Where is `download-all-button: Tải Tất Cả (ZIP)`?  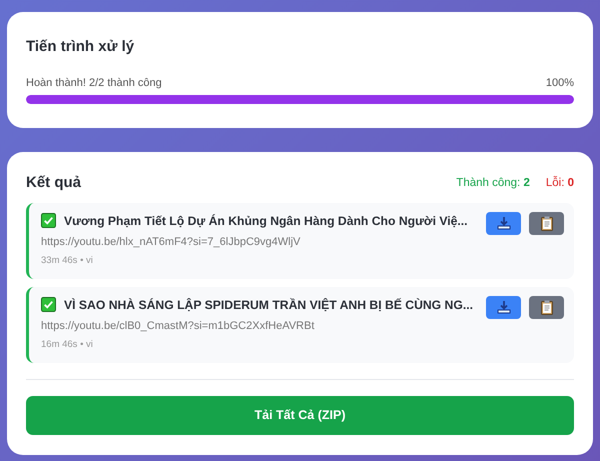 download-all-button: Tải Tất Cả (ZIP) is located at coordinates (300, 415).